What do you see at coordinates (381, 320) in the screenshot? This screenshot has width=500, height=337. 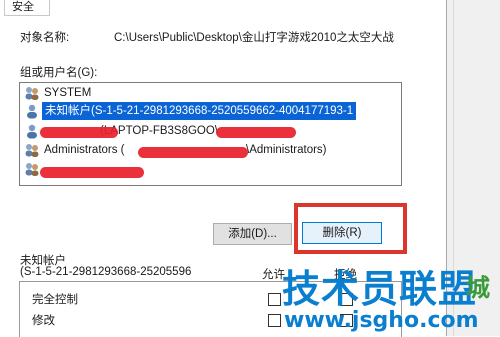 I see `watermark-url: www.jsgho.com` at bounding box center [381, 320].